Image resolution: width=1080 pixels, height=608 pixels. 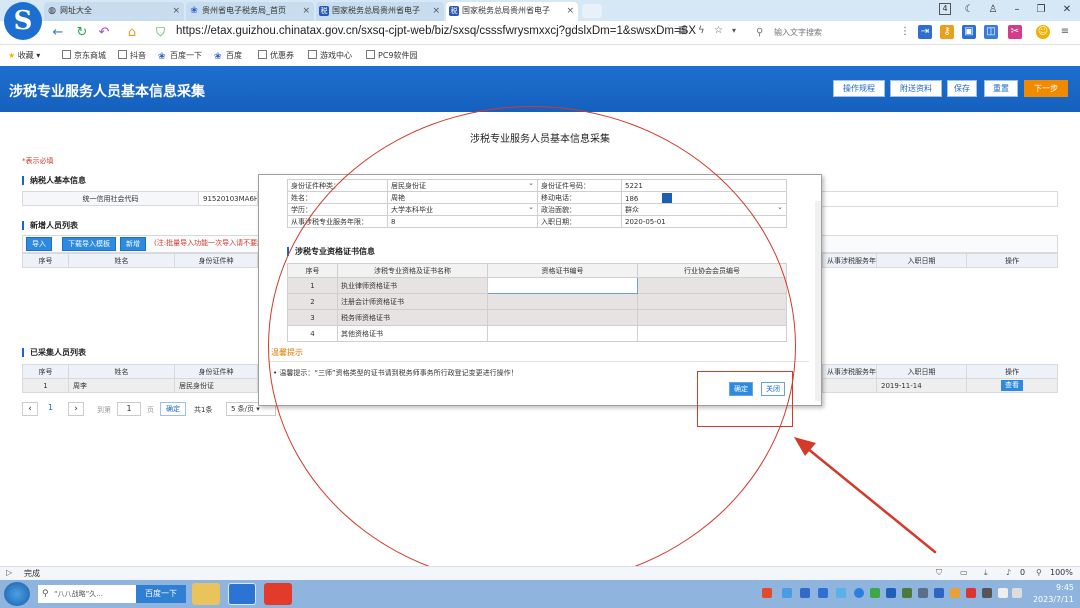 I want to click on bookmark-pc9: PC9软件园, so click(x=392, y=55).